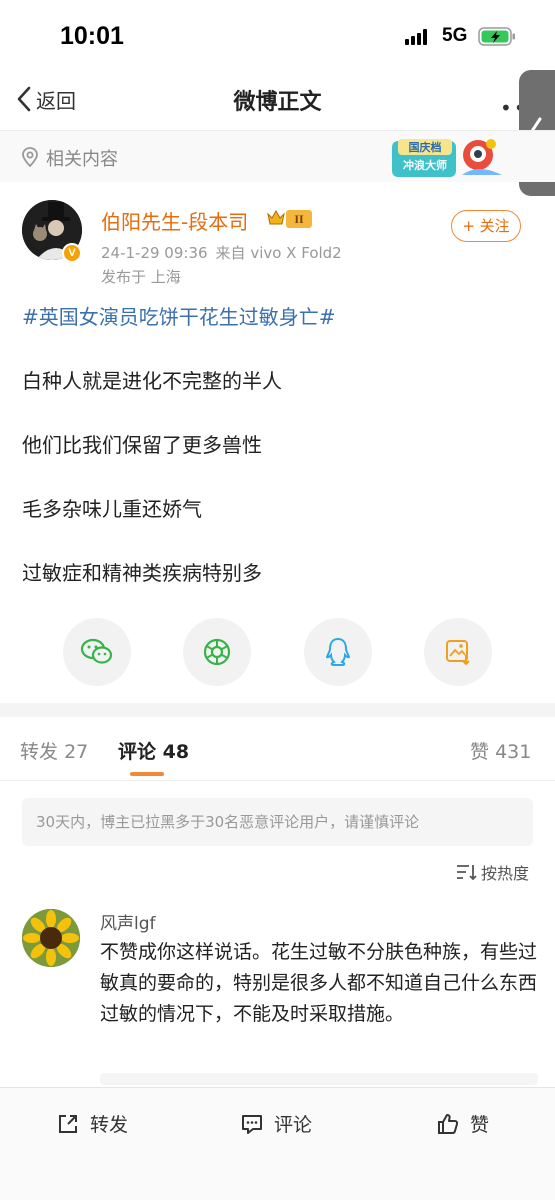  I want to click on related-content-label: 相关内容, so click(82, 159).